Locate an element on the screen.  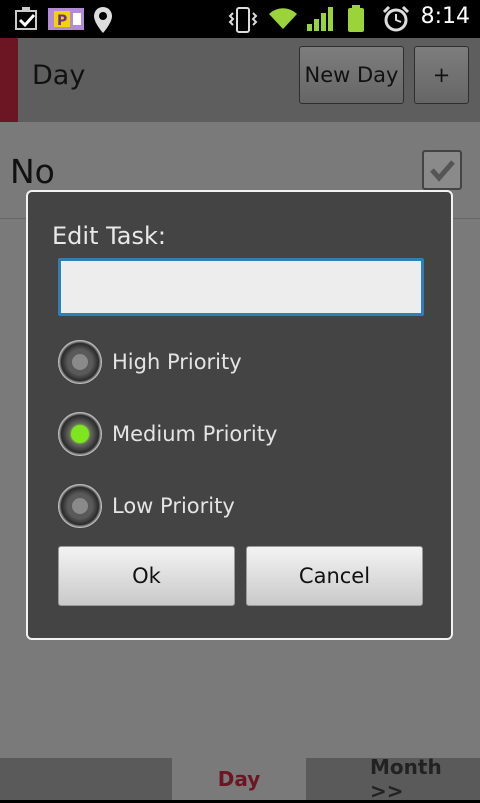
signal-icon is located at coordinates (320, 21).